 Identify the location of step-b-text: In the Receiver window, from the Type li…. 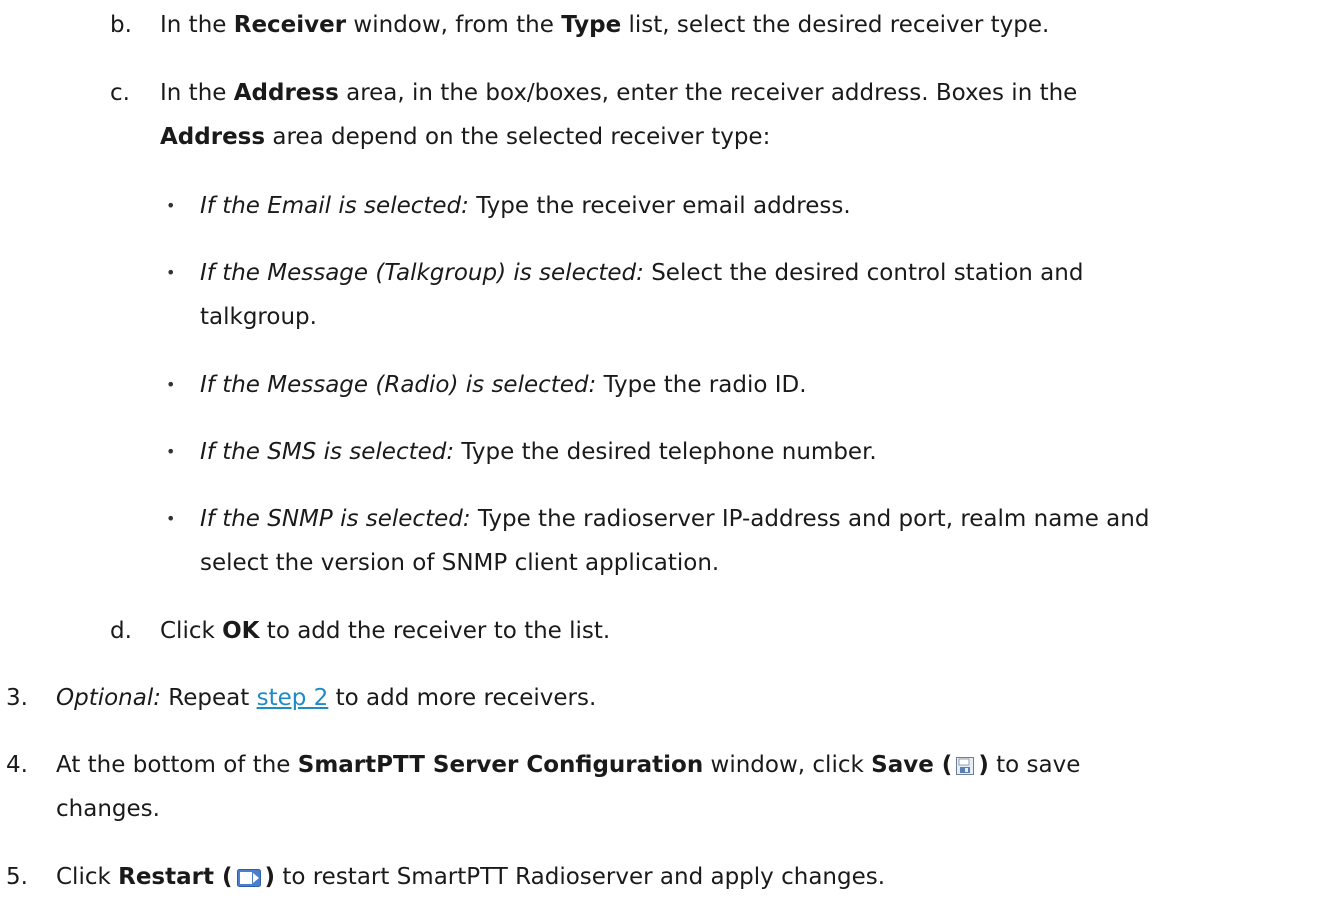
(604, 25).